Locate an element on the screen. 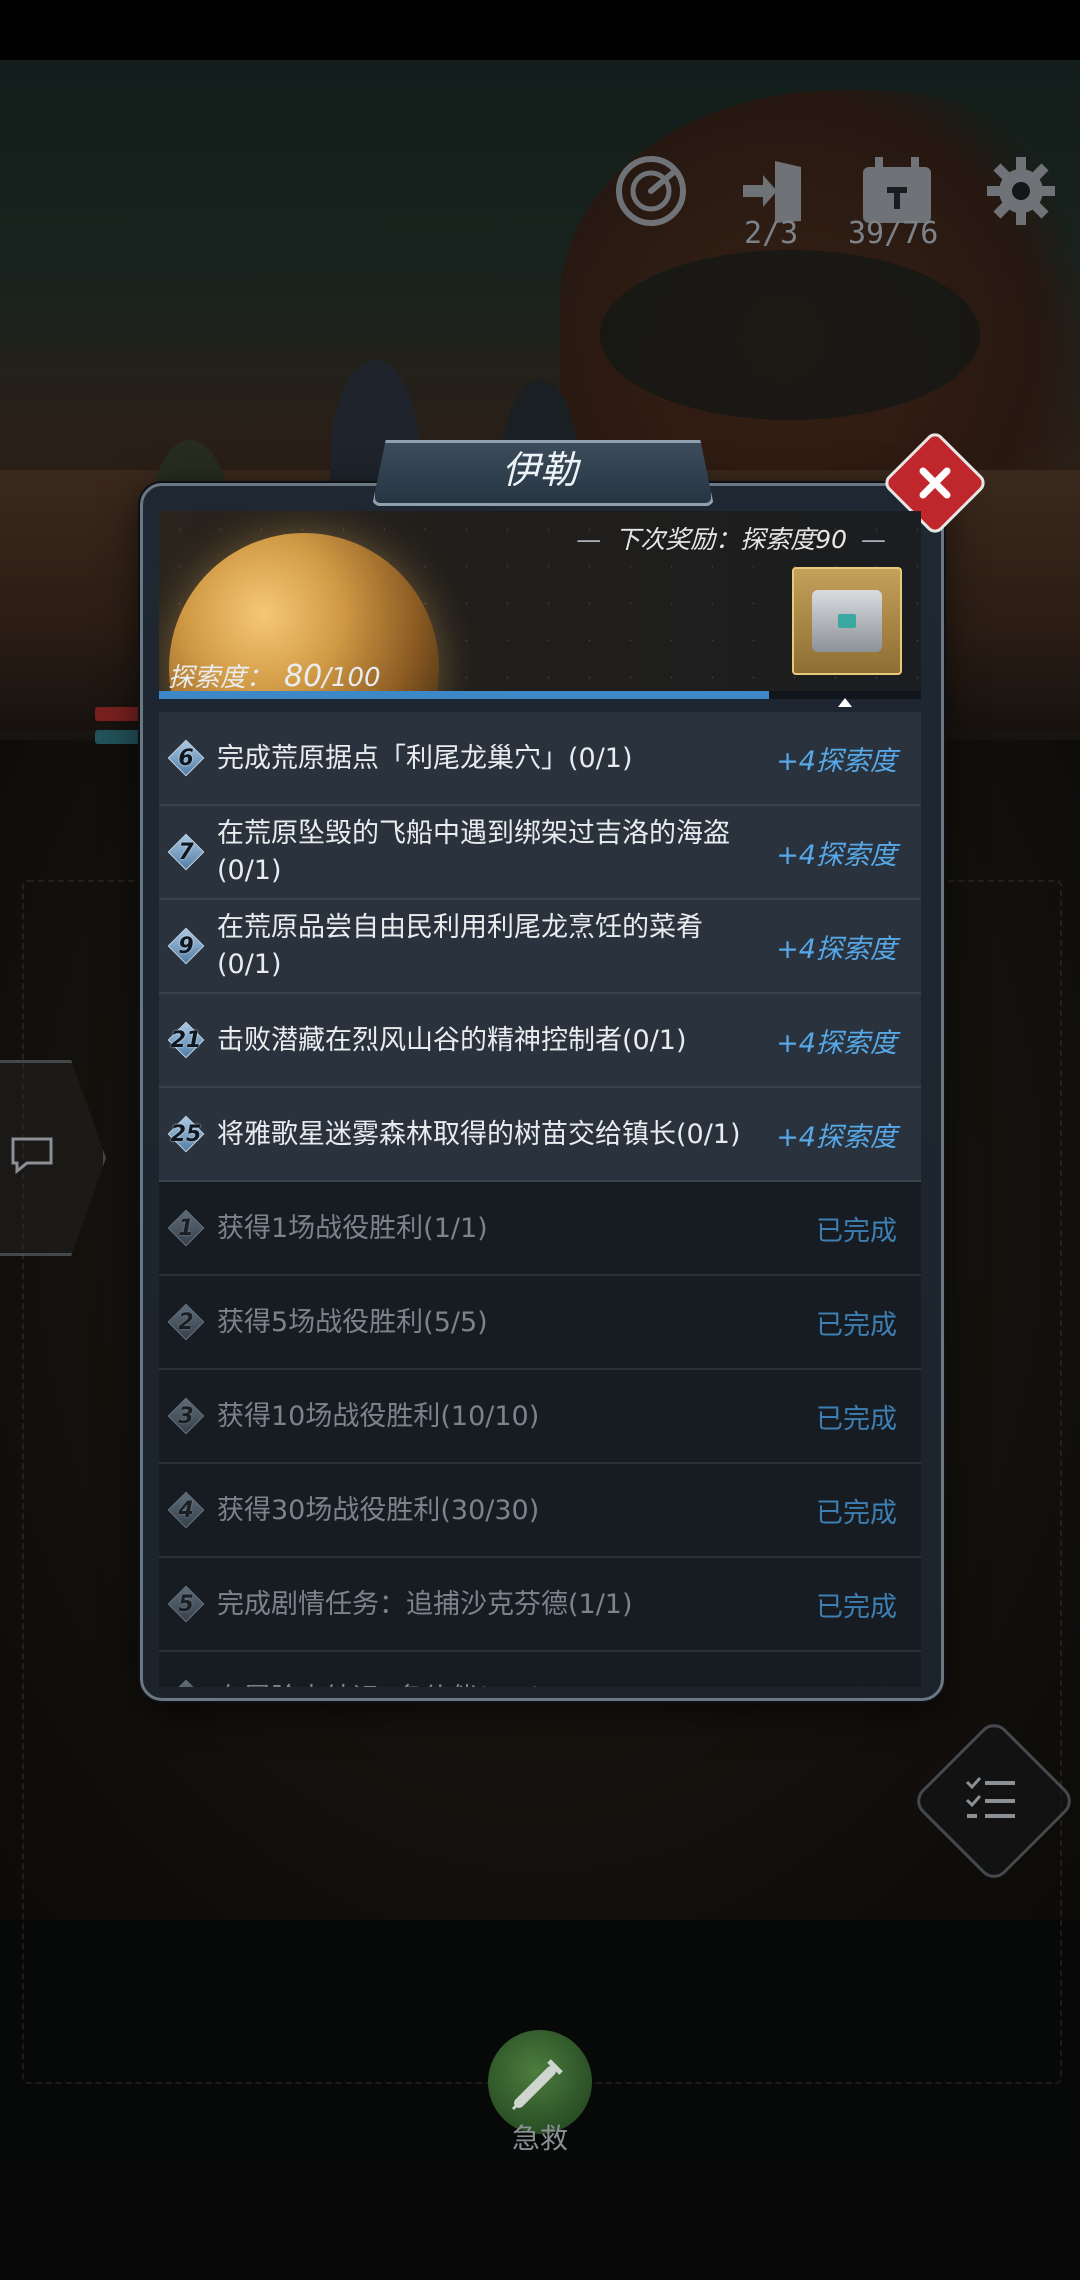 The height and width of the screenshot is (2280, 1080). dash-left: — is located at coordinates (589, 539).